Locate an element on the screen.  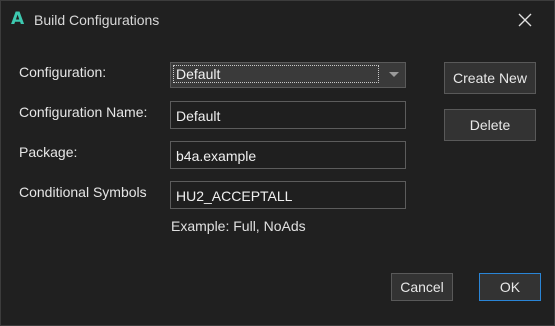
cancel-button-label: Cancel is located at coordinates (422, 287).